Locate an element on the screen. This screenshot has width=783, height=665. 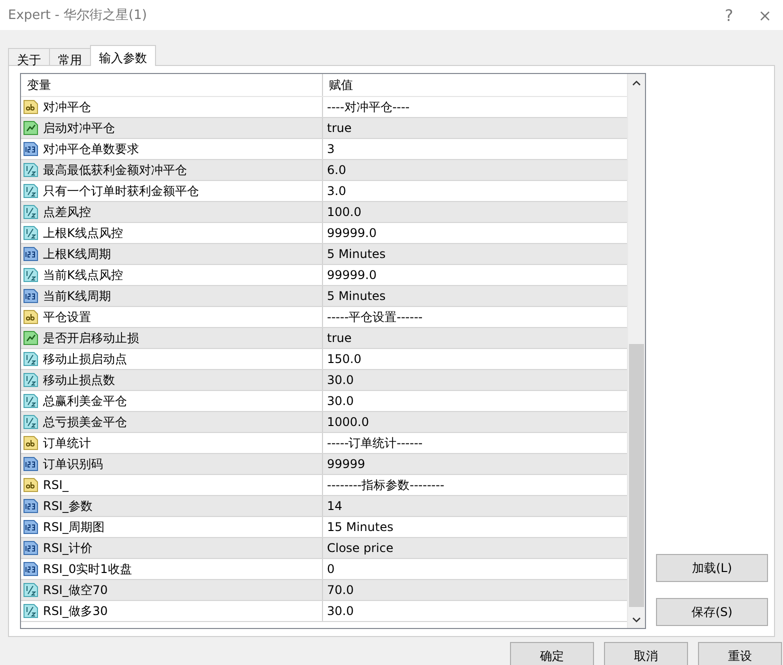
parameter-value: 3 is located at coordinates (331, 149).